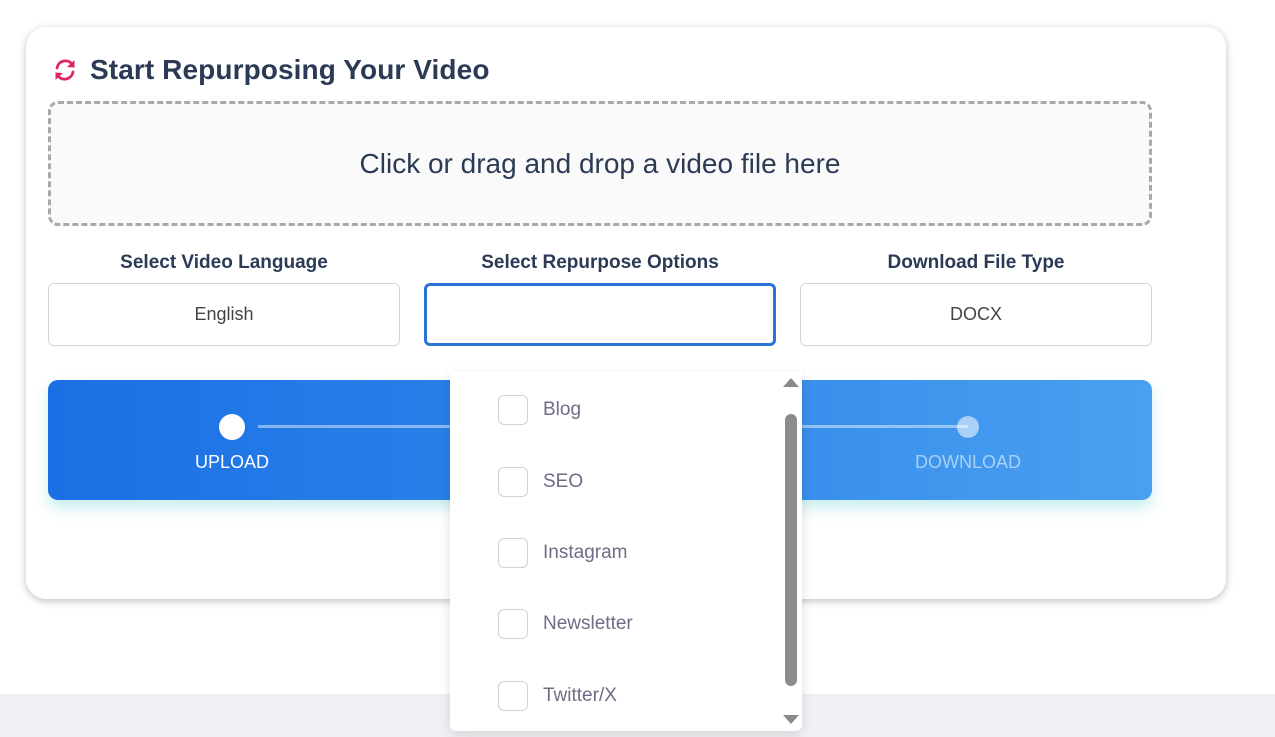  What do you see at coordinates (562, 409) in the screenshot?
I see `option-label: Blog` at bounding box center [562, 409].